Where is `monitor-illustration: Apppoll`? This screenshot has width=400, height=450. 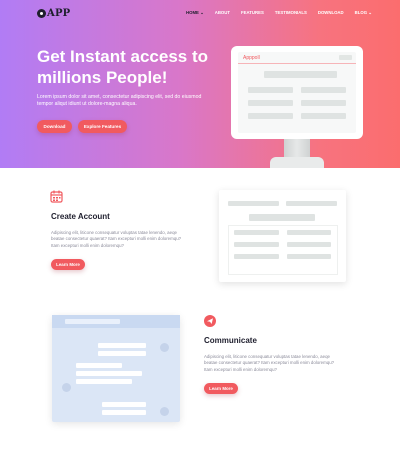 monitor-illustration: Apppoll is located at coordinates (297, 92).